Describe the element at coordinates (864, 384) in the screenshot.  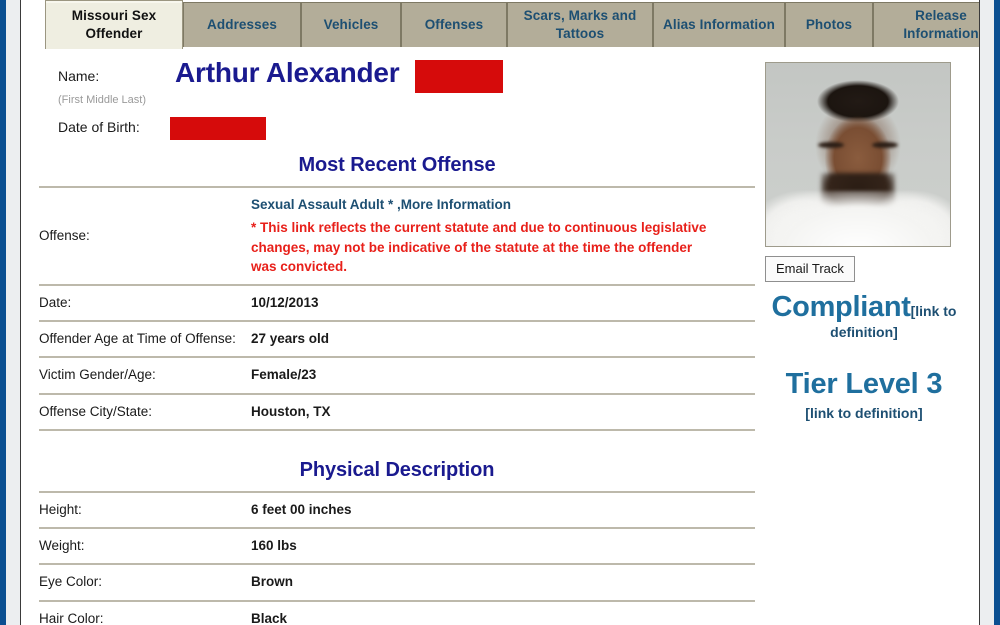
I see `tier-level-value: Tier Level 3` at that location.